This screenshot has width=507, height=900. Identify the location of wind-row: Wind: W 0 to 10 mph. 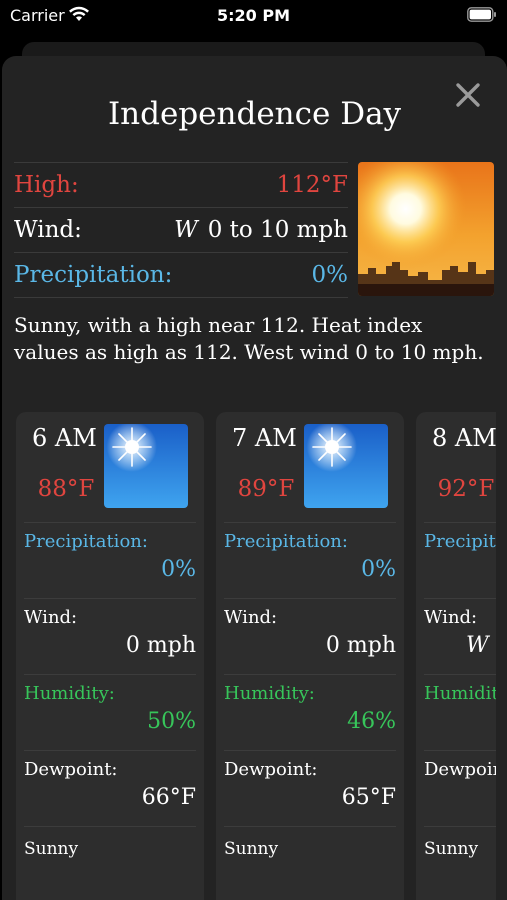
(181, 229).